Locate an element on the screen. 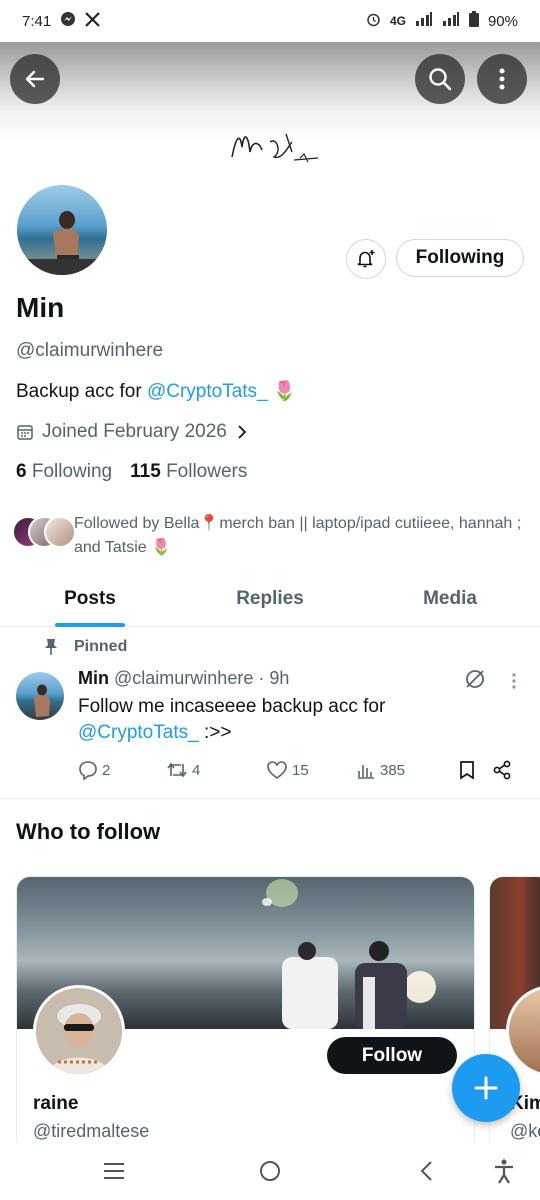 This screenshot has width=540, height=1200. home-icon is located at coordinates (270, 1173).